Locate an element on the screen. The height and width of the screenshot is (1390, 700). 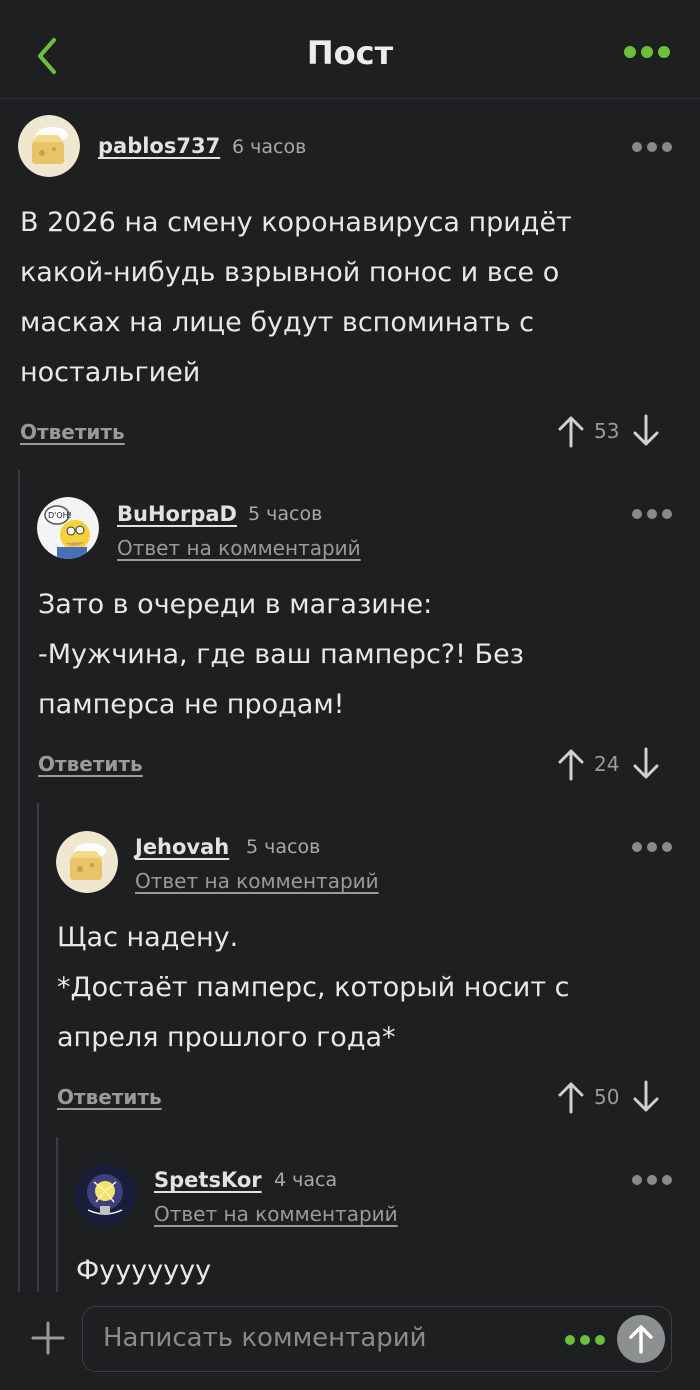
vote-count: 24 is located at coordinates (607, 764).